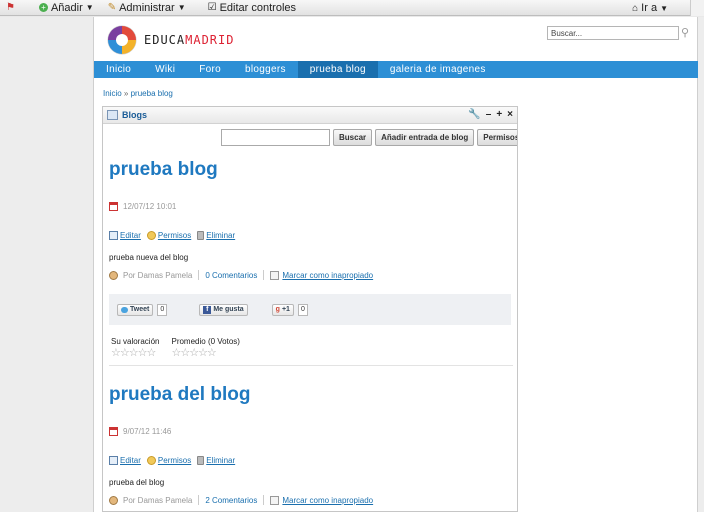 This screenshot has height=512, width=704. I want to click on entry-body: prueba del blog, so click(137, 482).